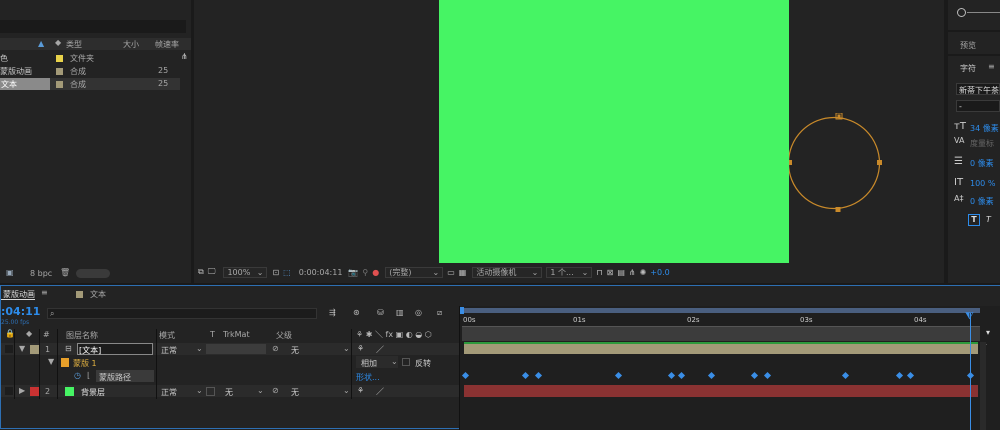 This screenshot has height=430, width=1000. Describe the element at coordinates (643, 272) in the screenshot. I see `reset-exposure-icon: ✺` at that location.